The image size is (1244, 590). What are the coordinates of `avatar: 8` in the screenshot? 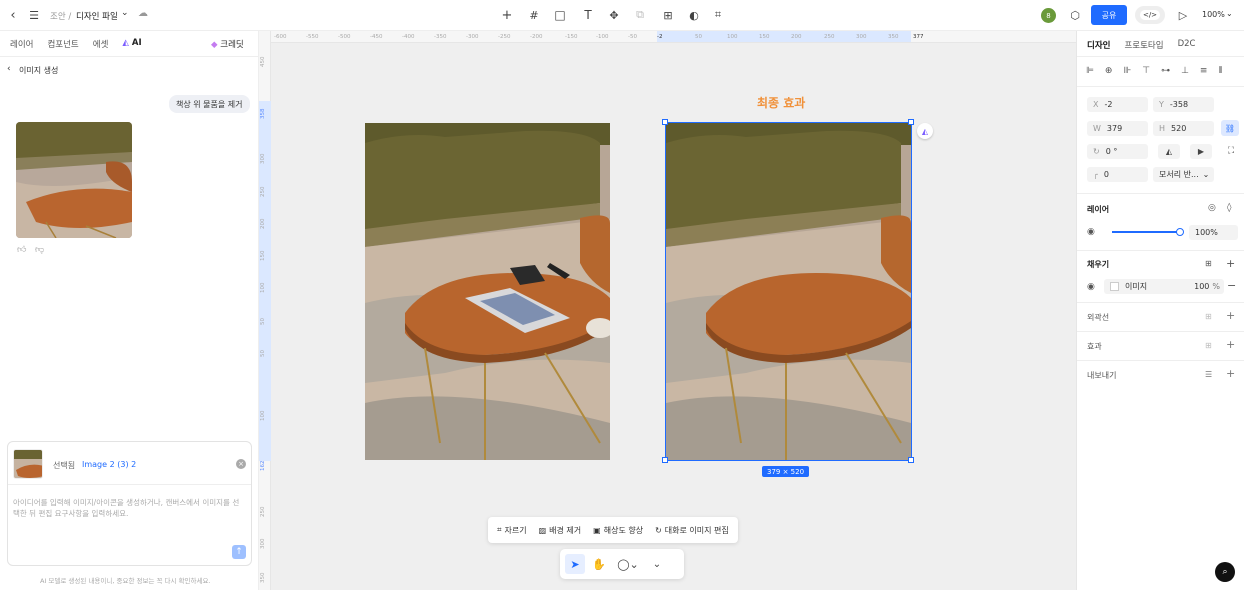 It's located at (1048, 15).